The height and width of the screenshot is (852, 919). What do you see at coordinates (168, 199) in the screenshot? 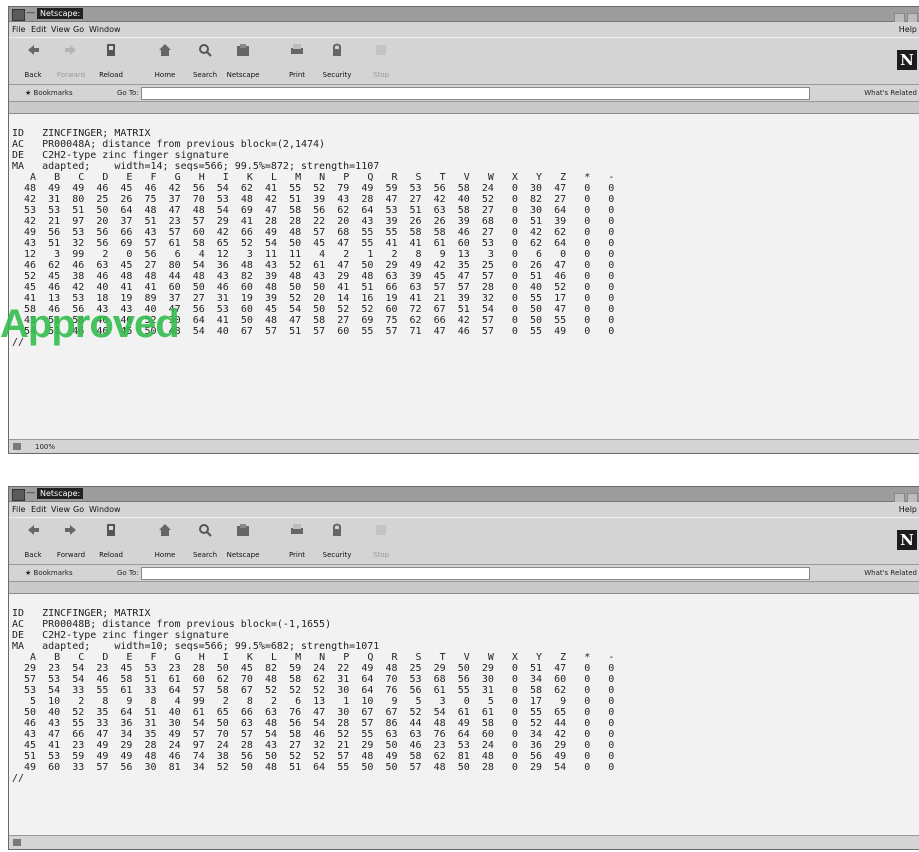
I see `matrix-cell: 37` at bounding box center [168, 199].